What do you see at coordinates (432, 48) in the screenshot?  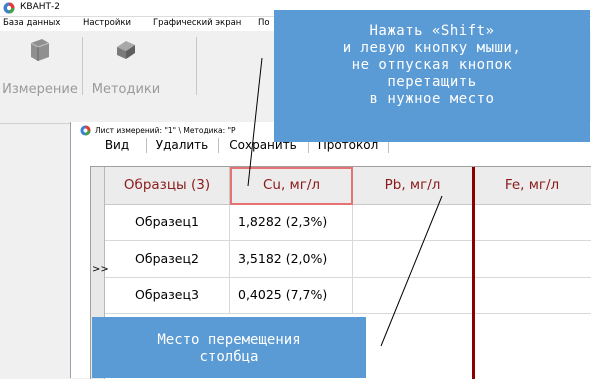 I see `callout-line: и левую кнопку мыши,` at bounding box center [432, 48].